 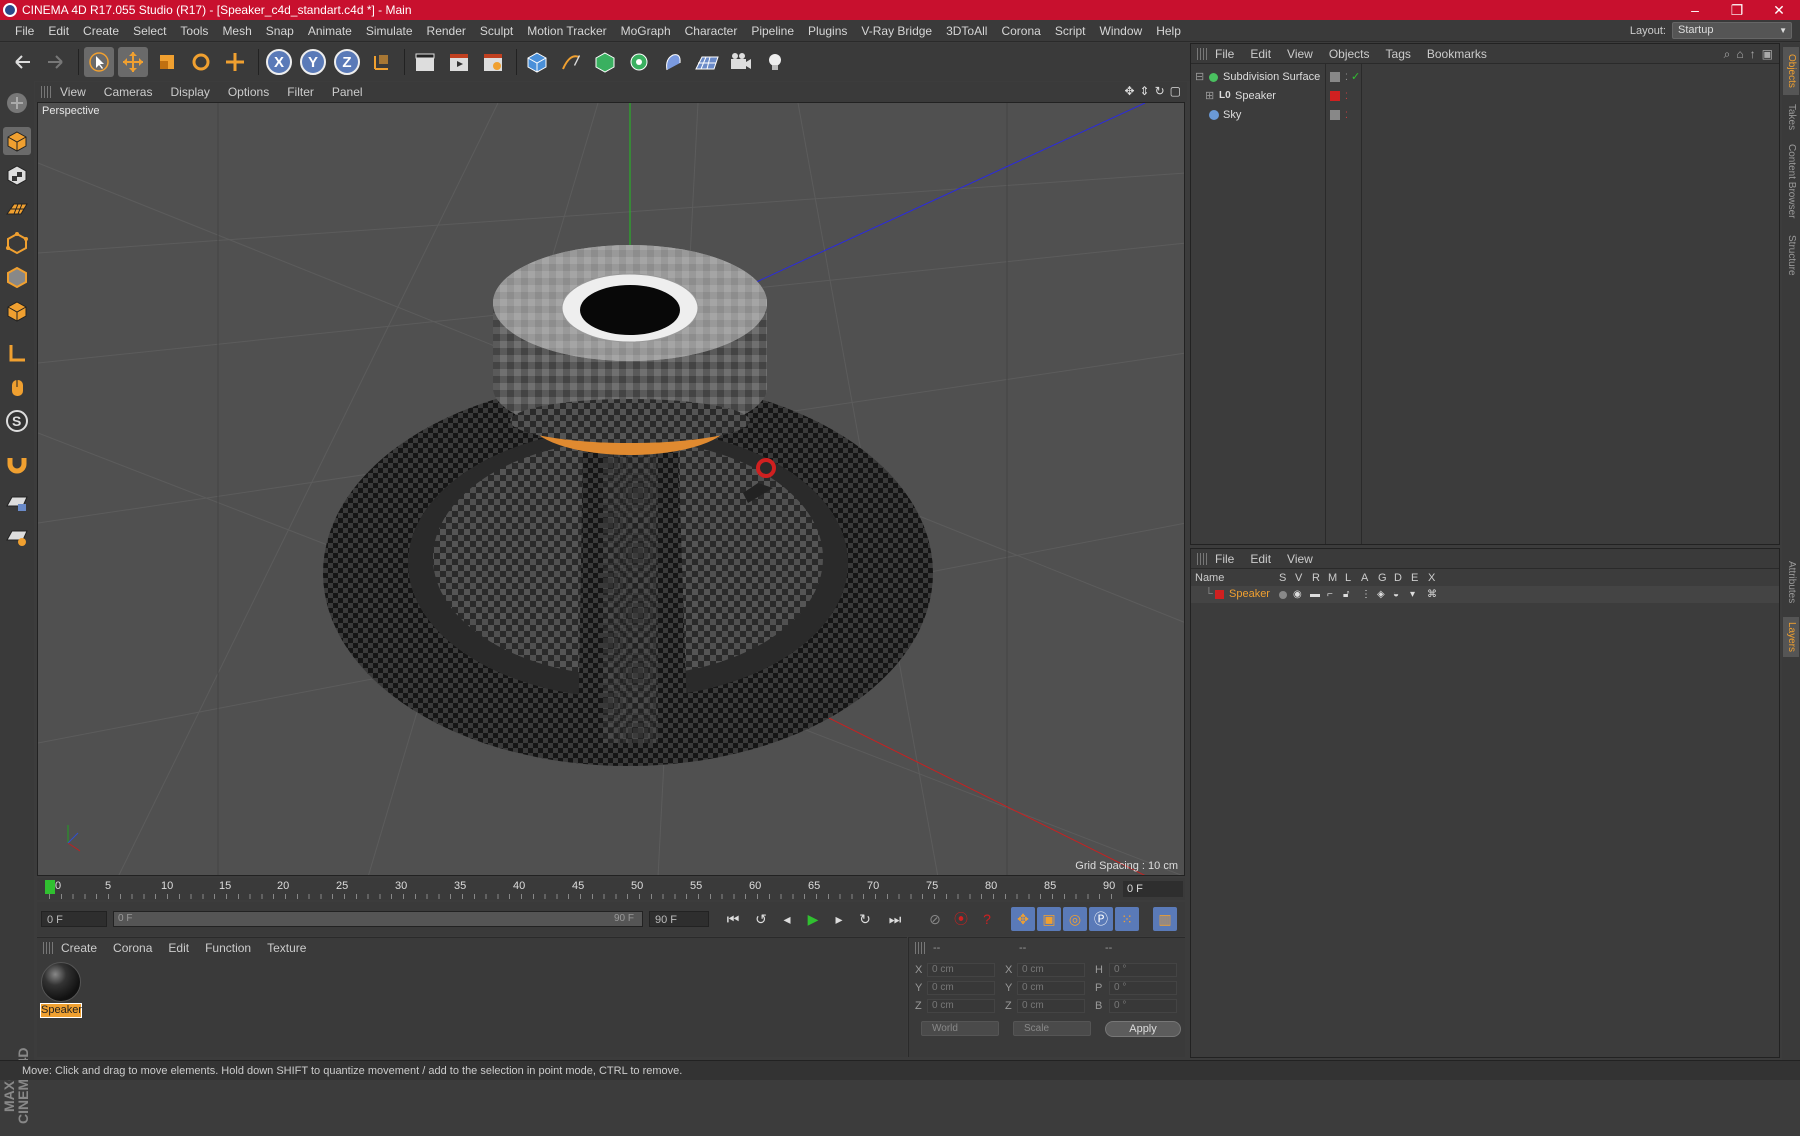 I want to click on go-to-start-button: ⏮, so click(x=733, y=919).